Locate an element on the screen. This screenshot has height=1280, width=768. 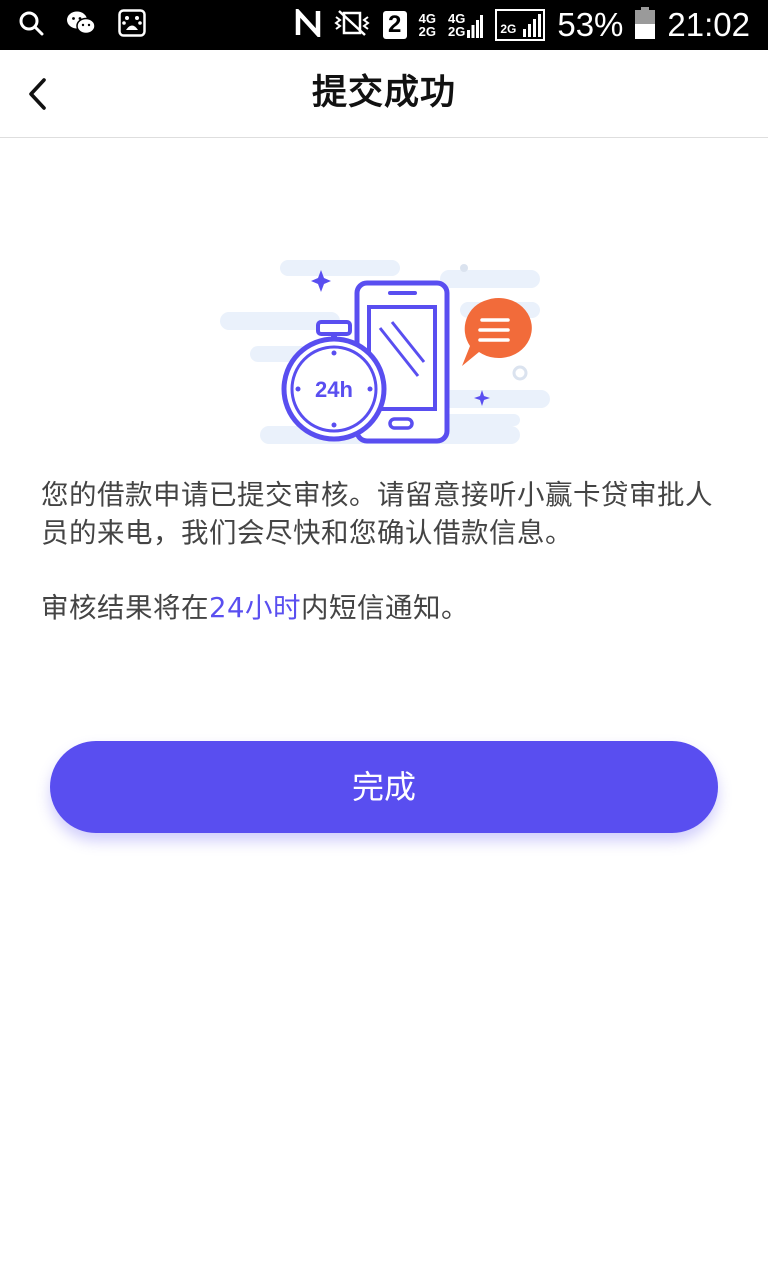
search-icon is located at coordinates (31, 25).